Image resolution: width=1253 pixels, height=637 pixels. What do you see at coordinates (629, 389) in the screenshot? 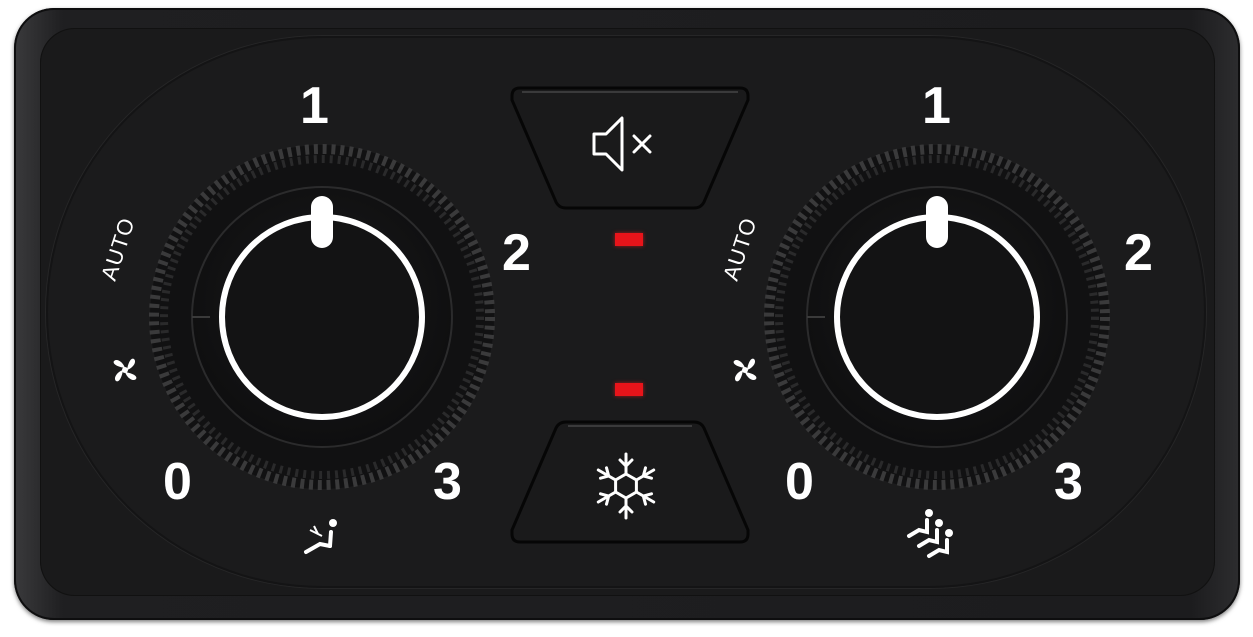
I see `ac-indicator-led` at bounding box center [629, 389].